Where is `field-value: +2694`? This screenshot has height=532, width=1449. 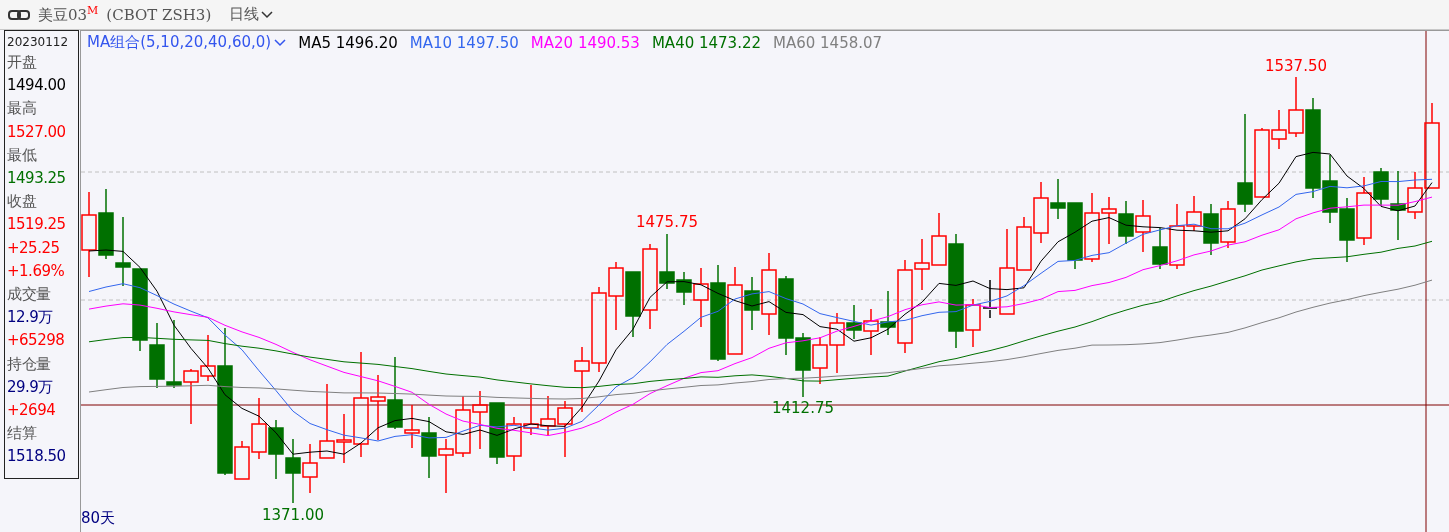
field-value: +2694 is located at coordinates (32, 411).